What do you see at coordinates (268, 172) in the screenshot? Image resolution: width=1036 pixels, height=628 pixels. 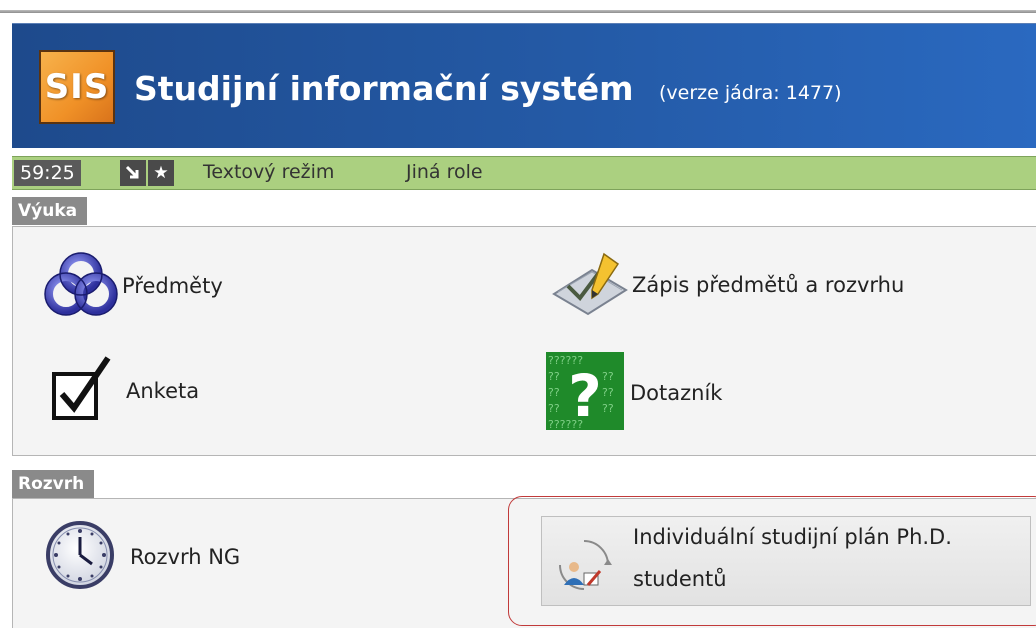 I see `text-mode-link: Textový režim` at bounding box center [268, 172].